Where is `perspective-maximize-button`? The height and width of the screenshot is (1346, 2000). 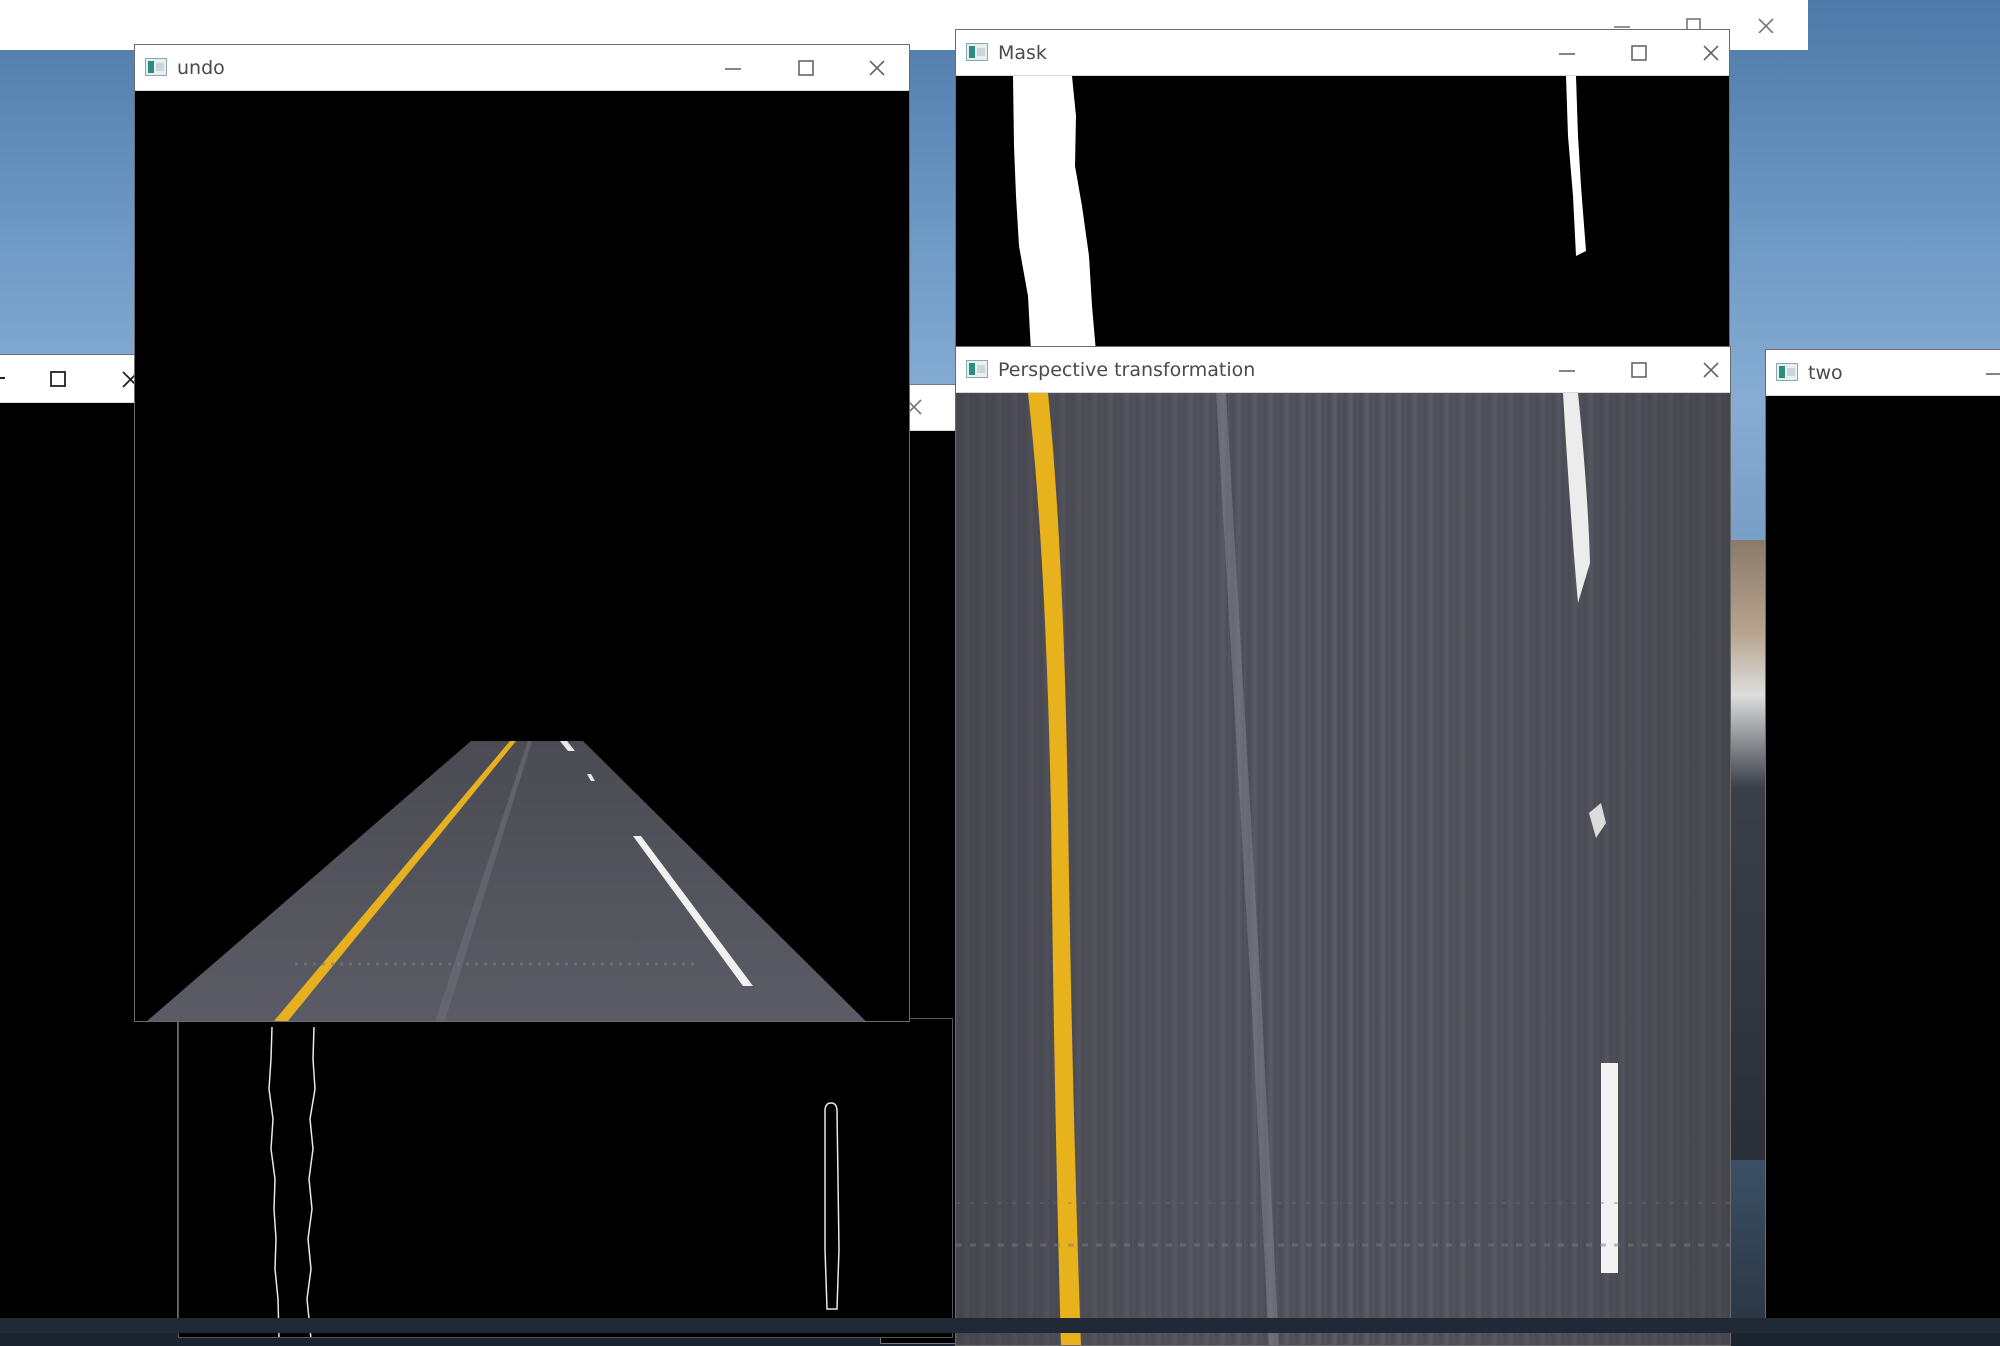
perspective-maximize-button is located at coordinates (1639, 370).